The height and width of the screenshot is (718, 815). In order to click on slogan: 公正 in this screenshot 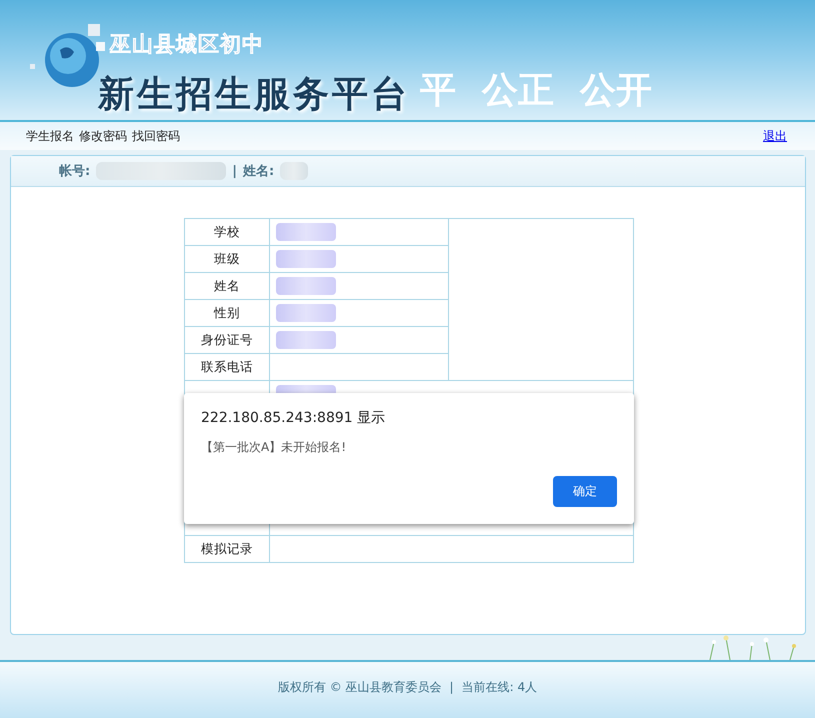, I will do `click(518, 91)`.